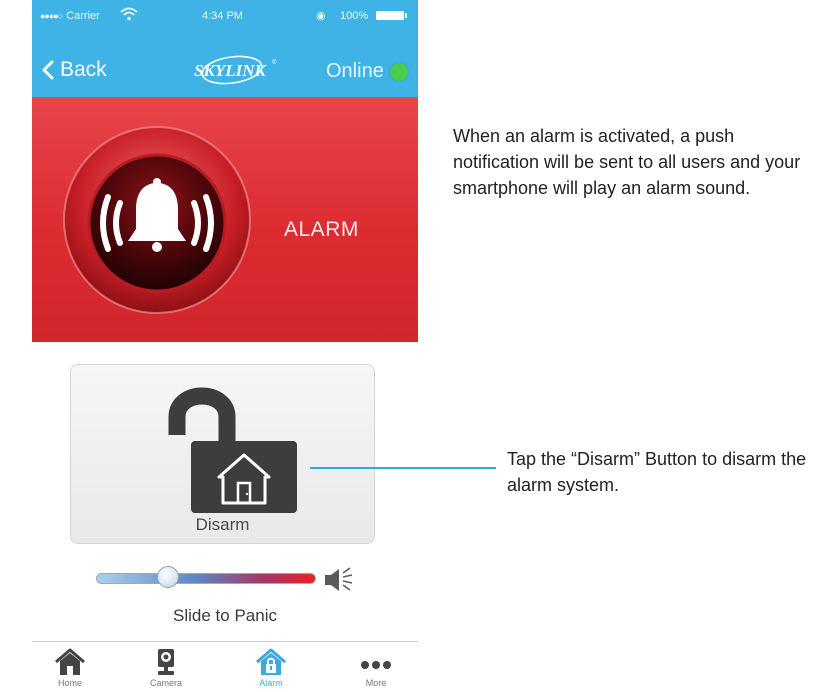 The image size is (819, 692). I want to click on more-icon, so click(376, 665).